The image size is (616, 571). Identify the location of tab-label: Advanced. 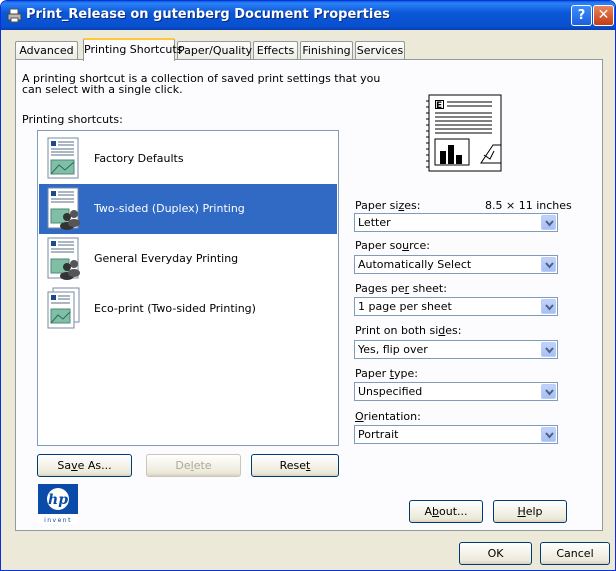
(46, 50).